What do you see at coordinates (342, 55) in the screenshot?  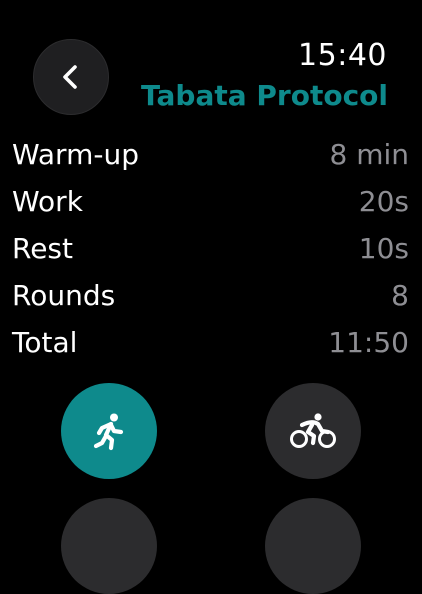 I see `clock-time: 15:40` at bounding box center [342, 55].